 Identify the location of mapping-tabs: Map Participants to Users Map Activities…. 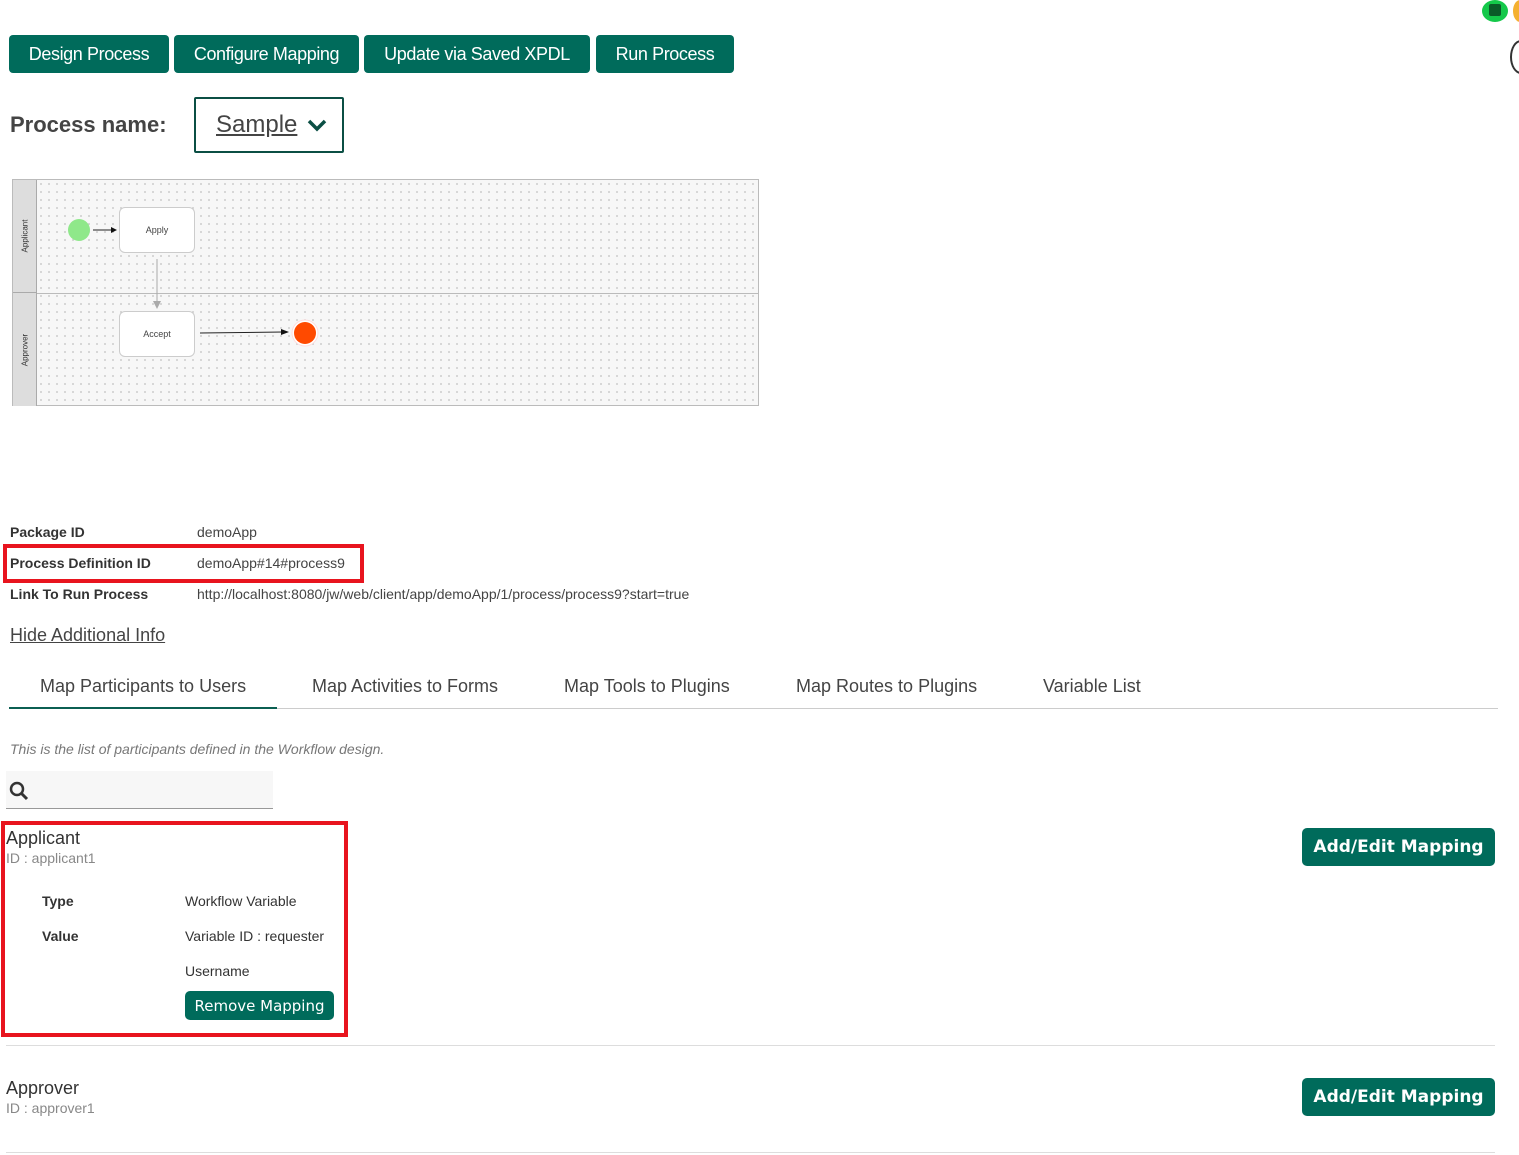
(753, 687).